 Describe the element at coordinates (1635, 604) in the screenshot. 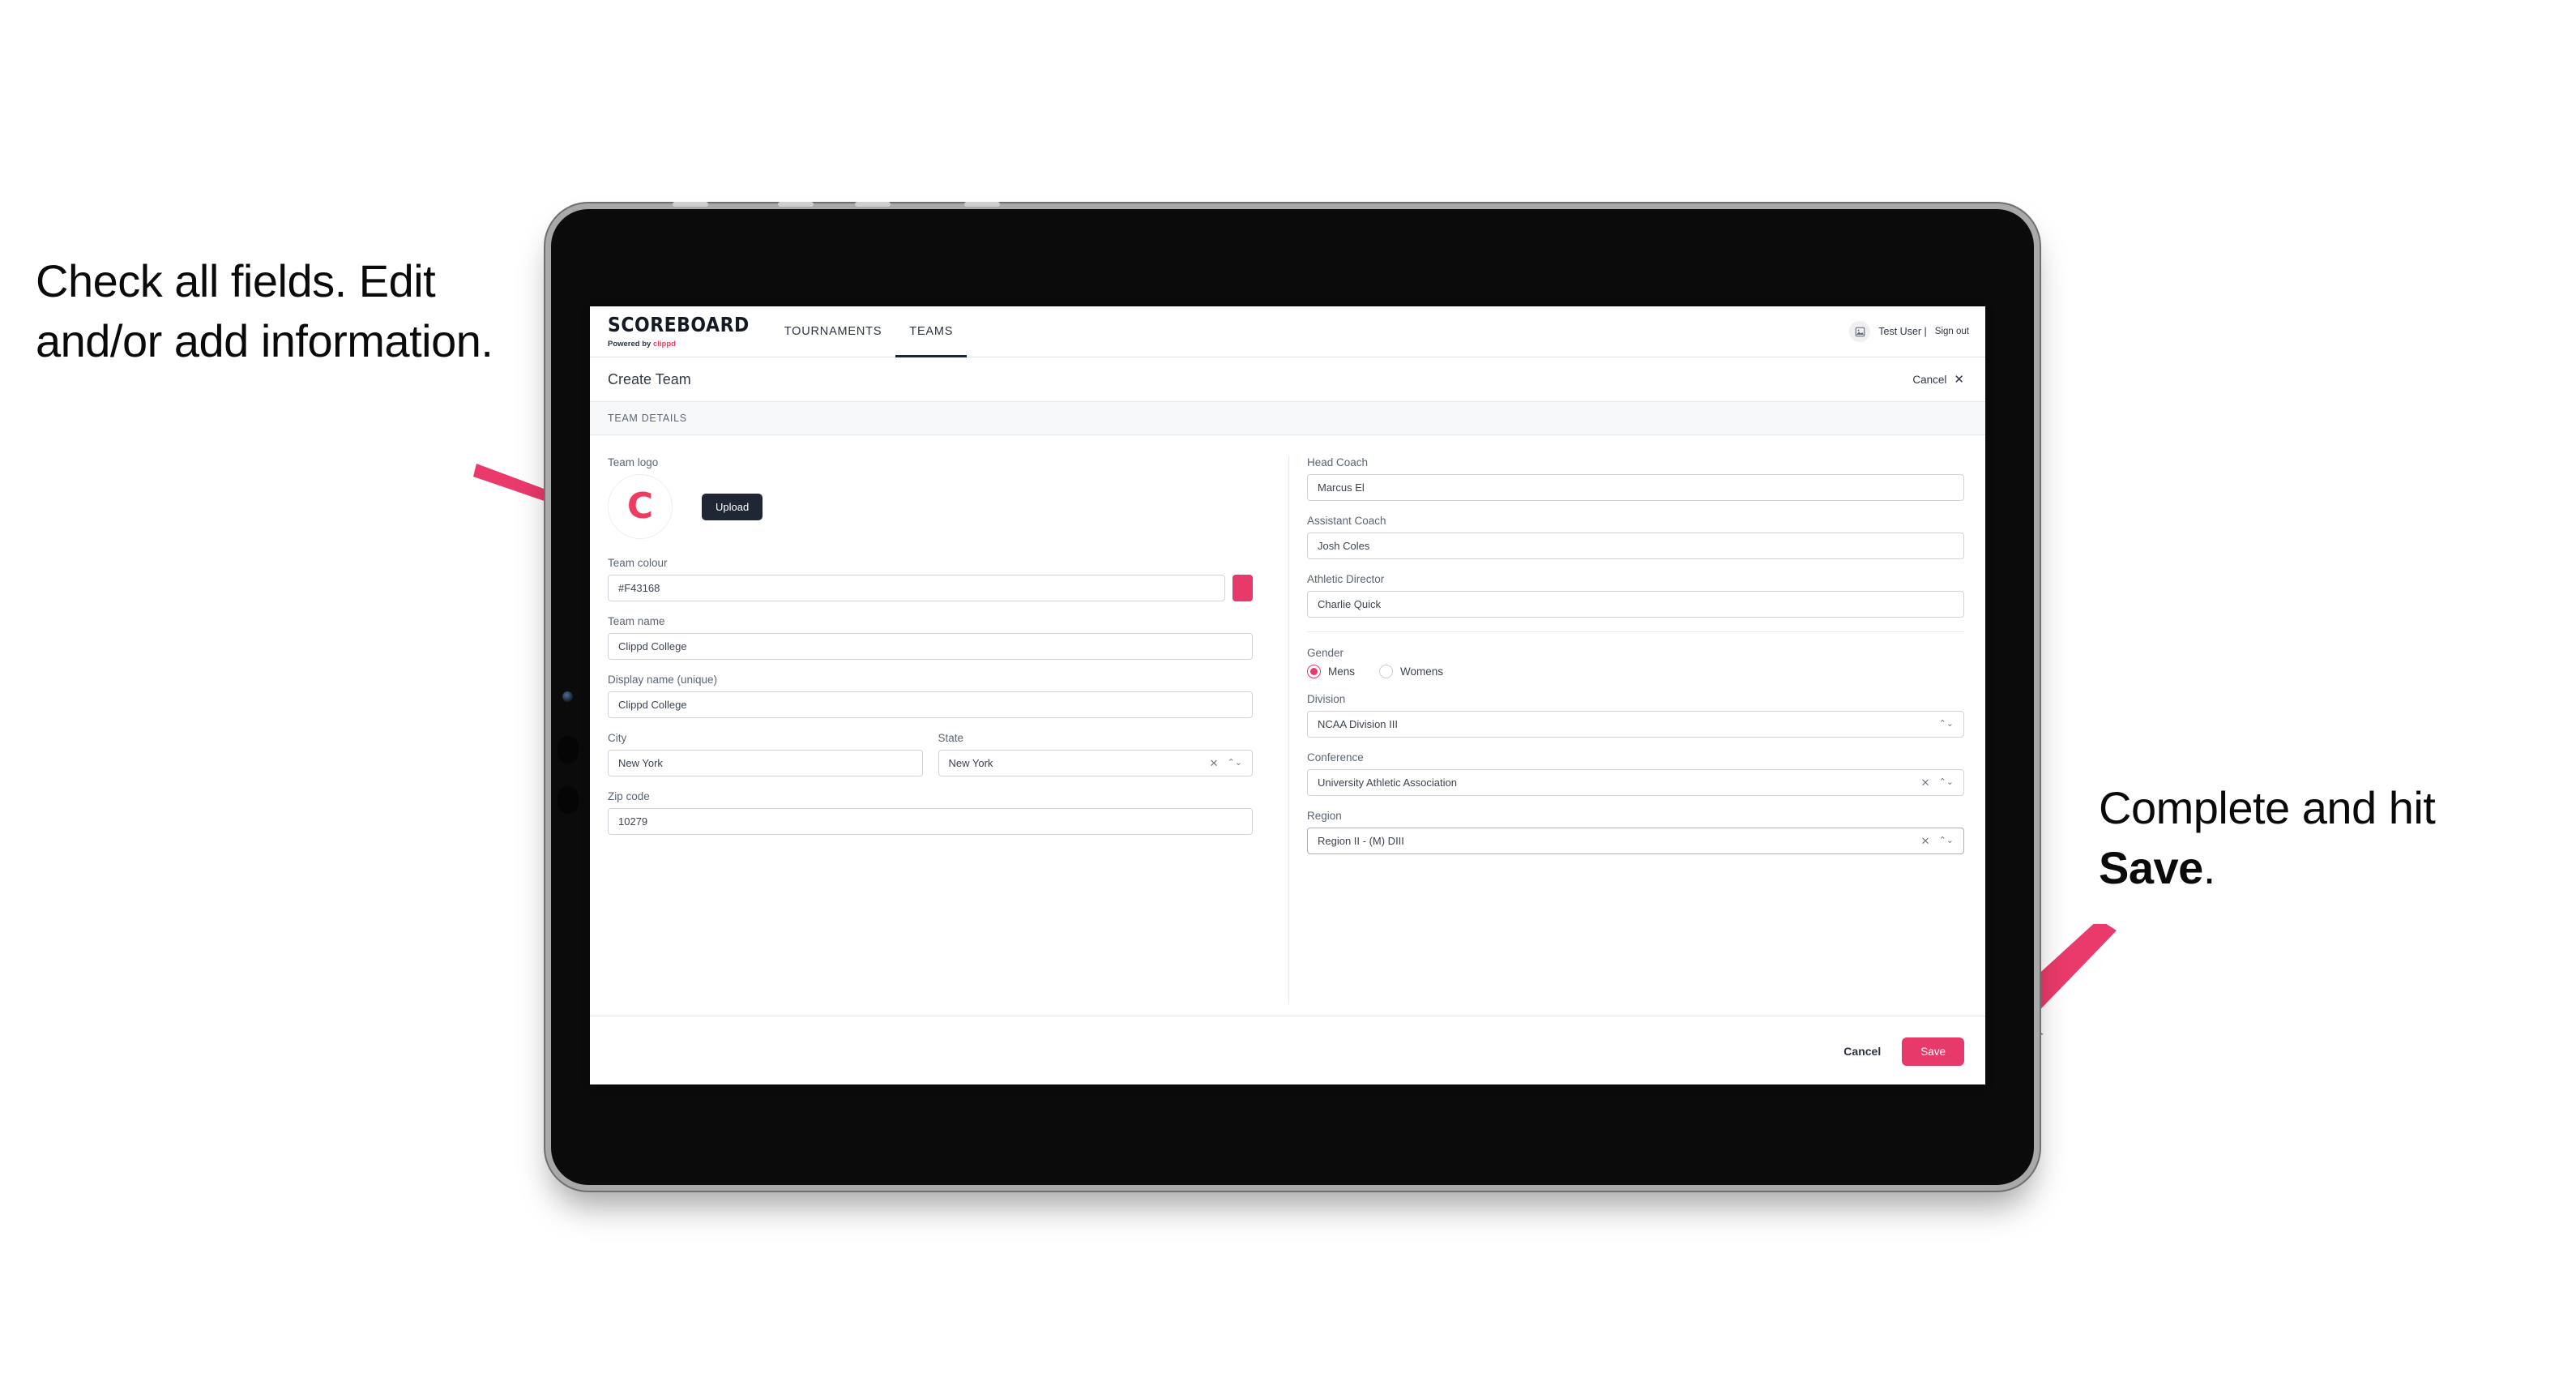

I see `athletic-director-input: Charlie Quick` at that location.